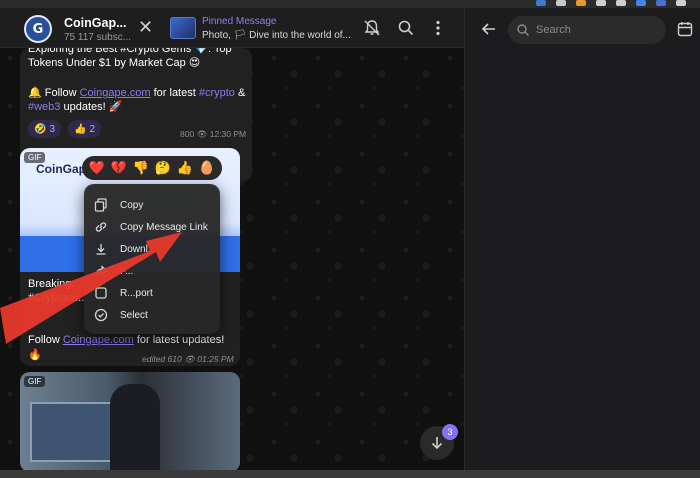 This screenshot has height=478, width=700. I want to click on reaction-chip: 👍 2, so click(85, 129).